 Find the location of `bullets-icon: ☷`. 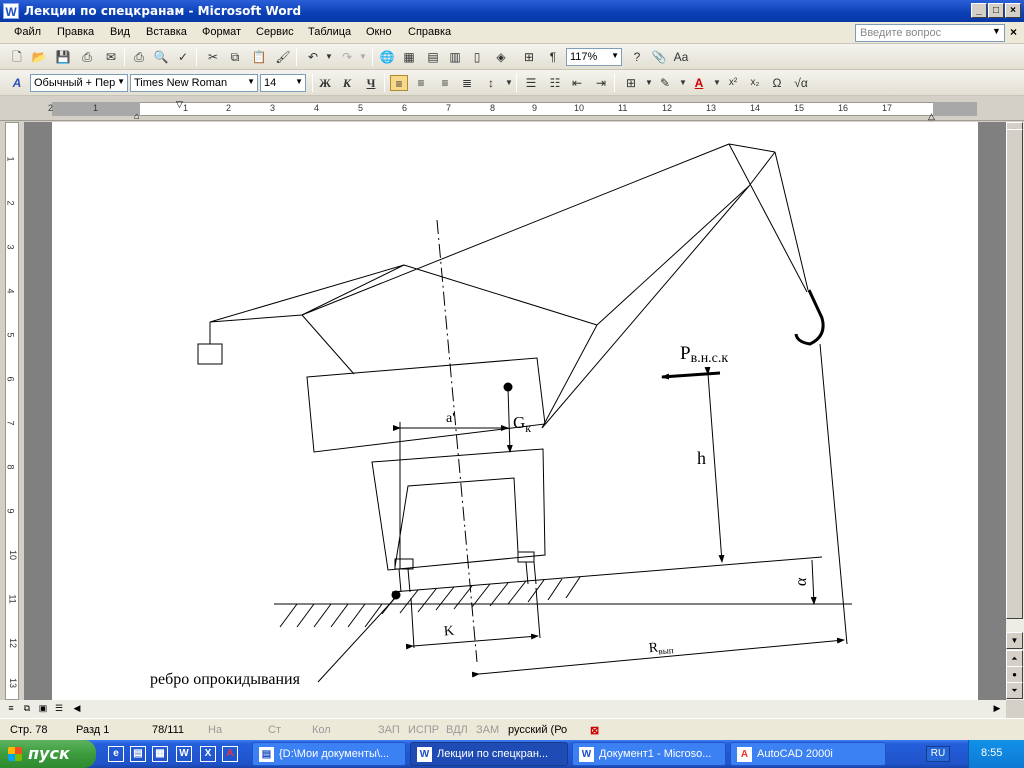

bullets-icon: ☷ is located at coordinates (555, 83).